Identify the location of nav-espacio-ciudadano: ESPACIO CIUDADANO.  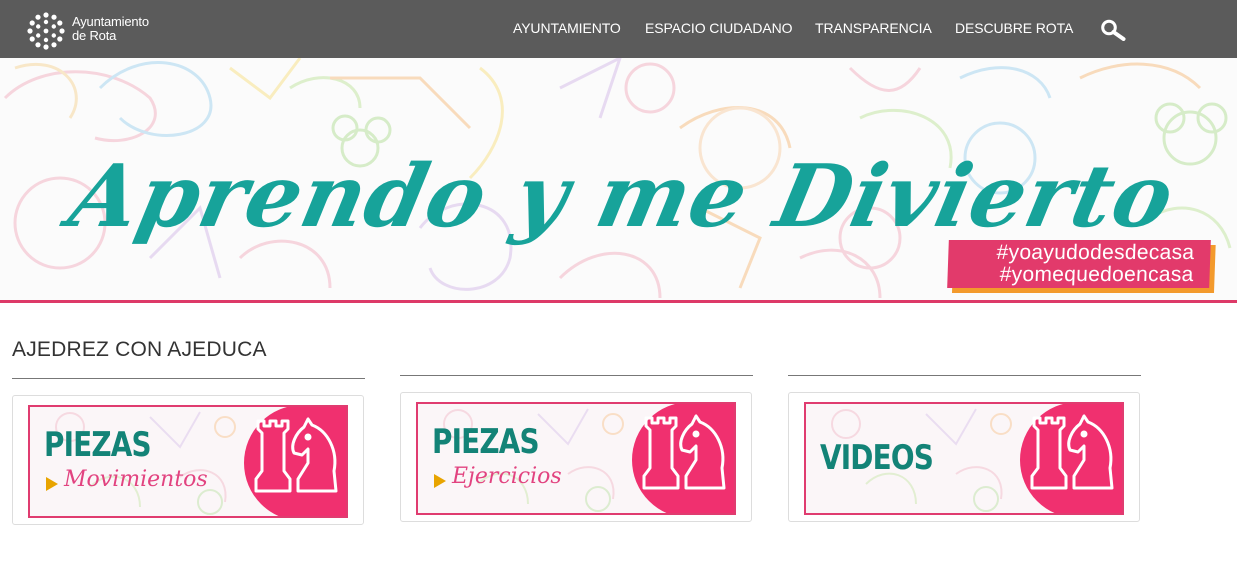
(719, 28).